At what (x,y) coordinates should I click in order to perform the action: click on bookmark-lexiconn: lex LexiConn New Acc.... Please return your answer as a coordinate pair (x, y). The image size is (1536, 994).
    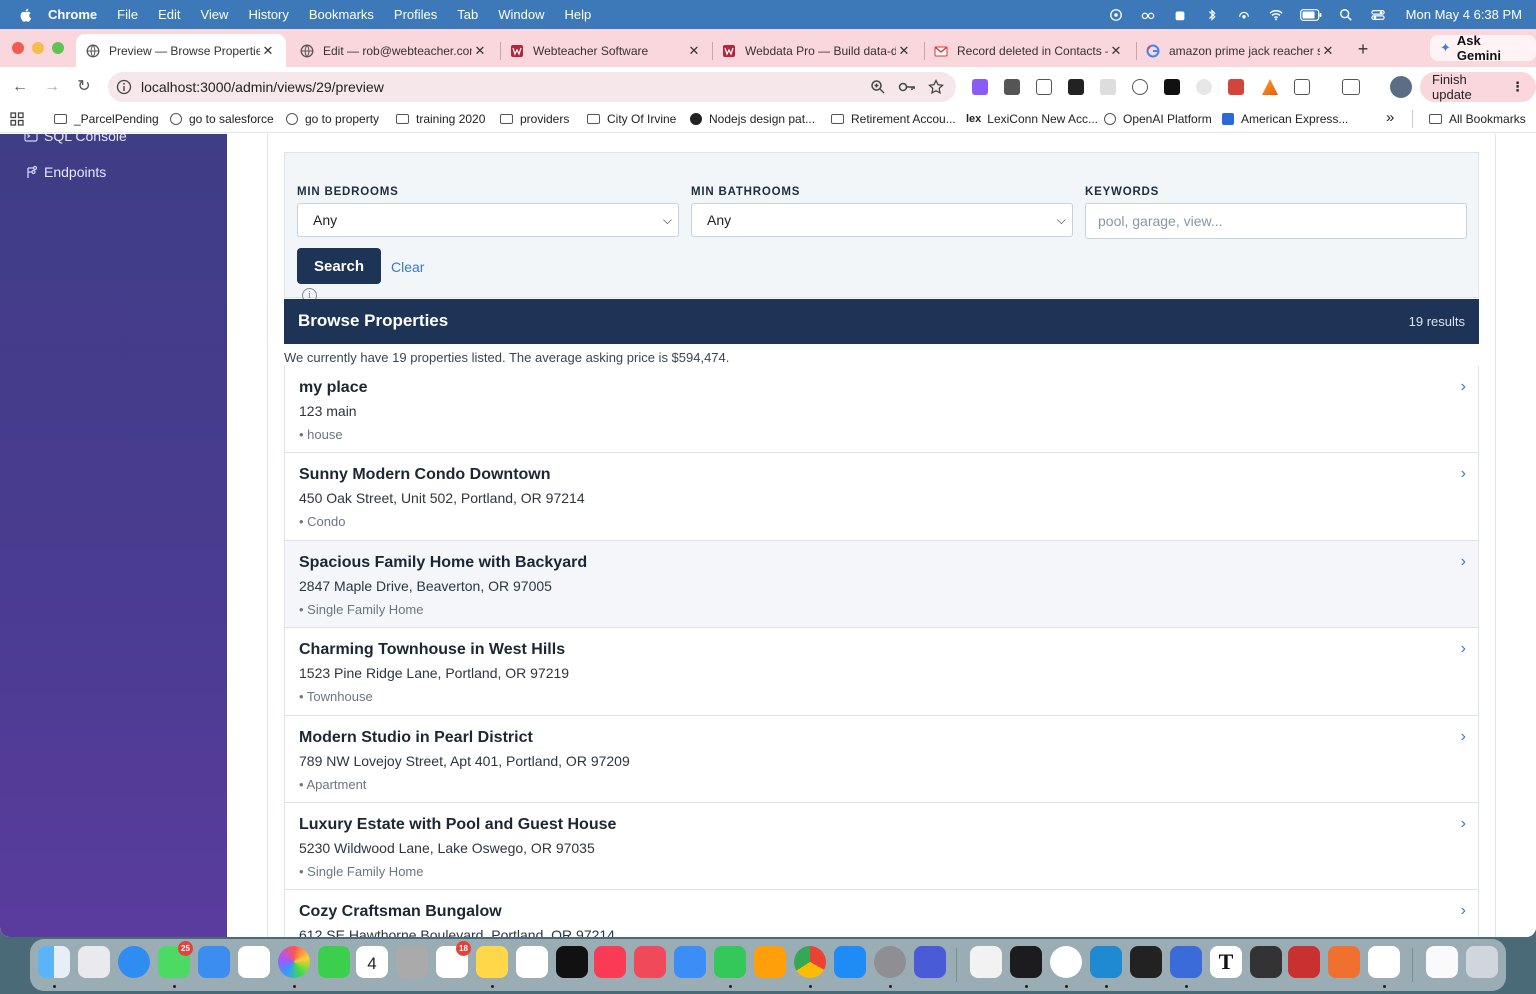
    Looking at the image, I should click on (1032, 119).